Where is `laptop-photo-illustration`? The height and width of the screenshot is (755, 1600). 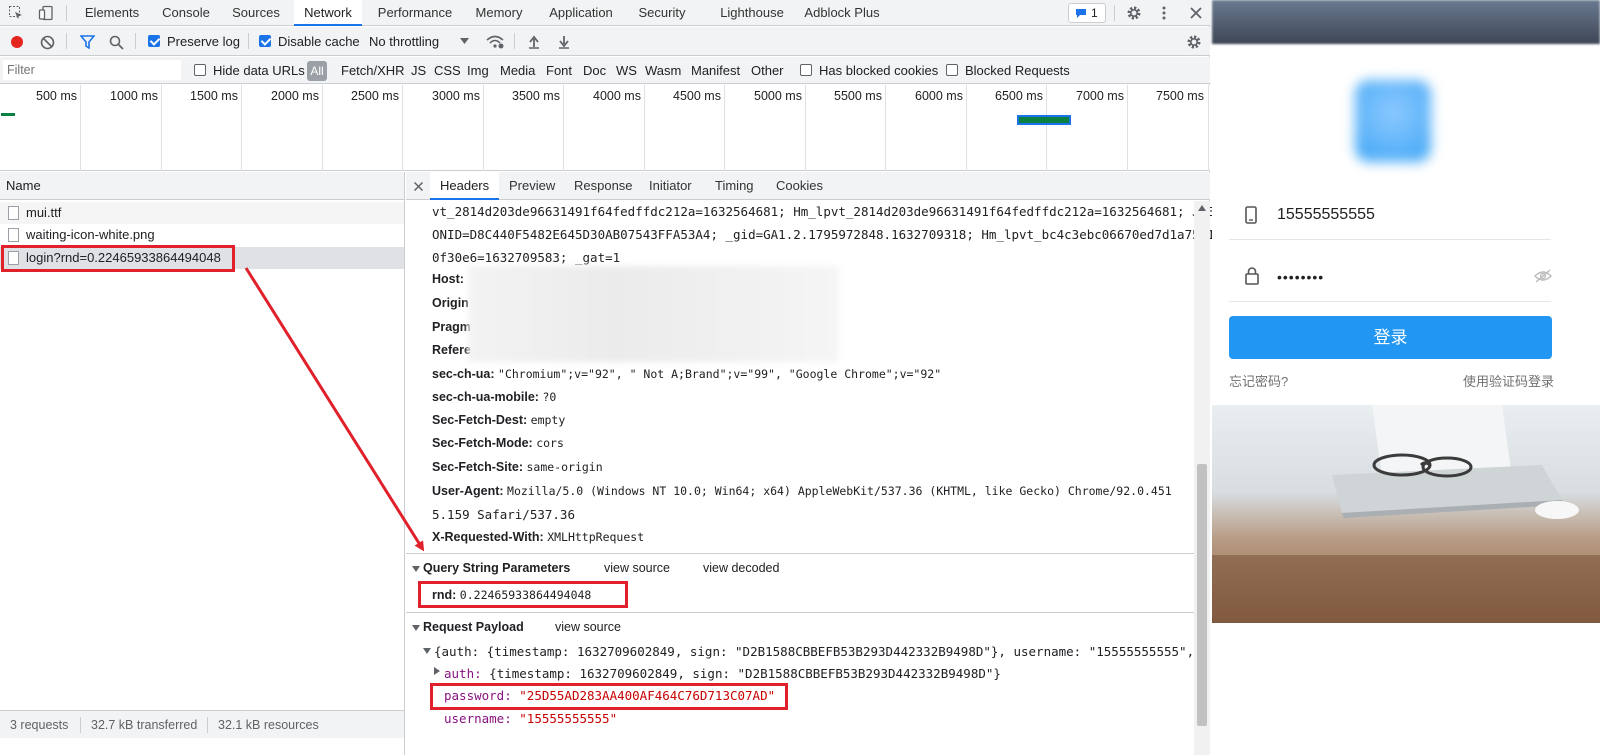
laptop-photo-illustration is located at coordinates (1406, 514).